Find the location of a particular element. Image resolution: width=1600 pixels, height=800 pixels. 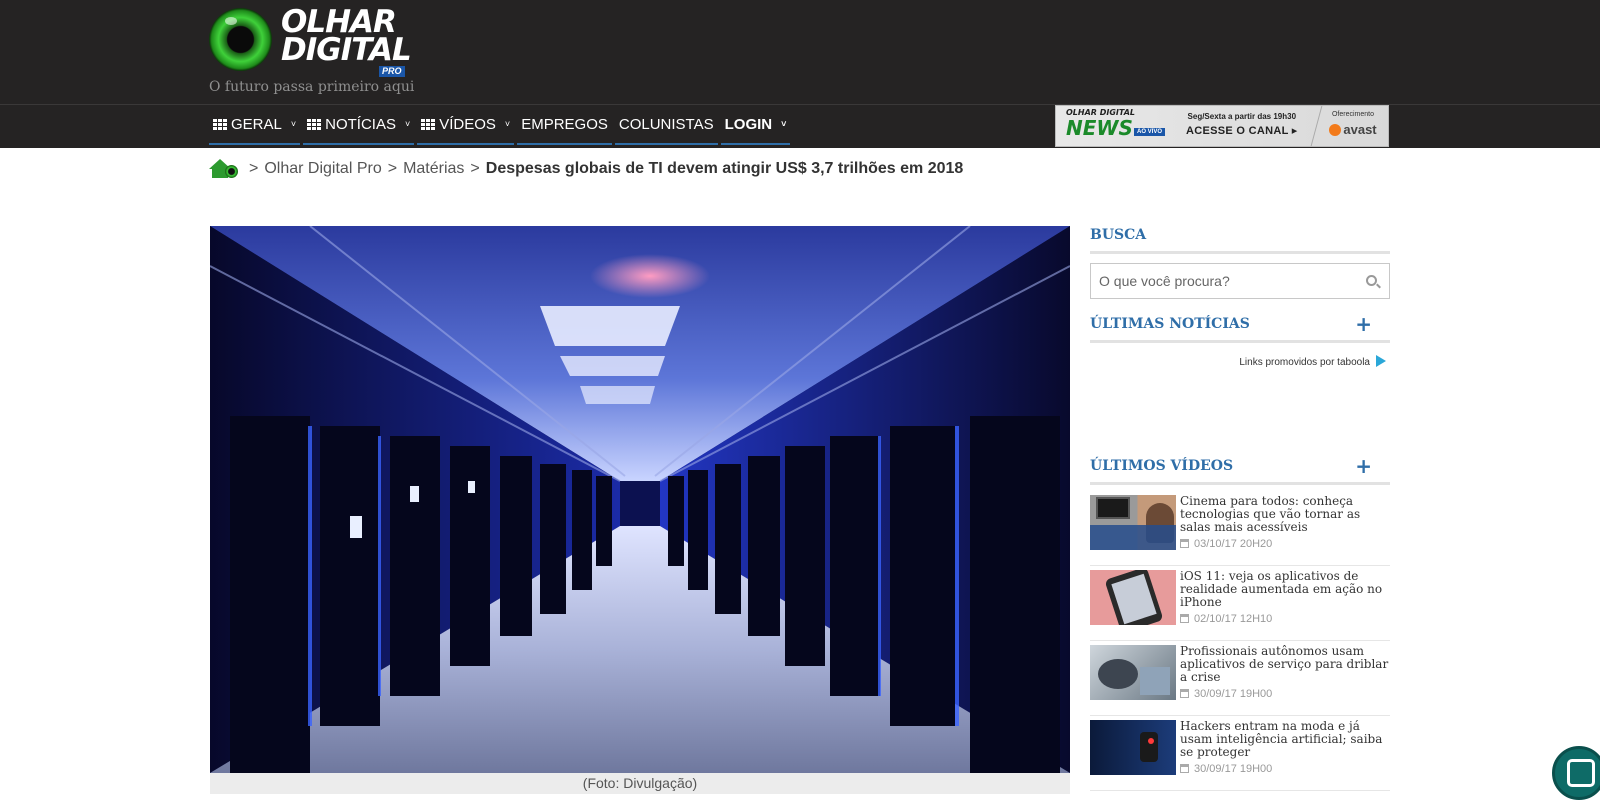

video-date: 03/10/17 20H20 is located at coordinates (1285, 544).